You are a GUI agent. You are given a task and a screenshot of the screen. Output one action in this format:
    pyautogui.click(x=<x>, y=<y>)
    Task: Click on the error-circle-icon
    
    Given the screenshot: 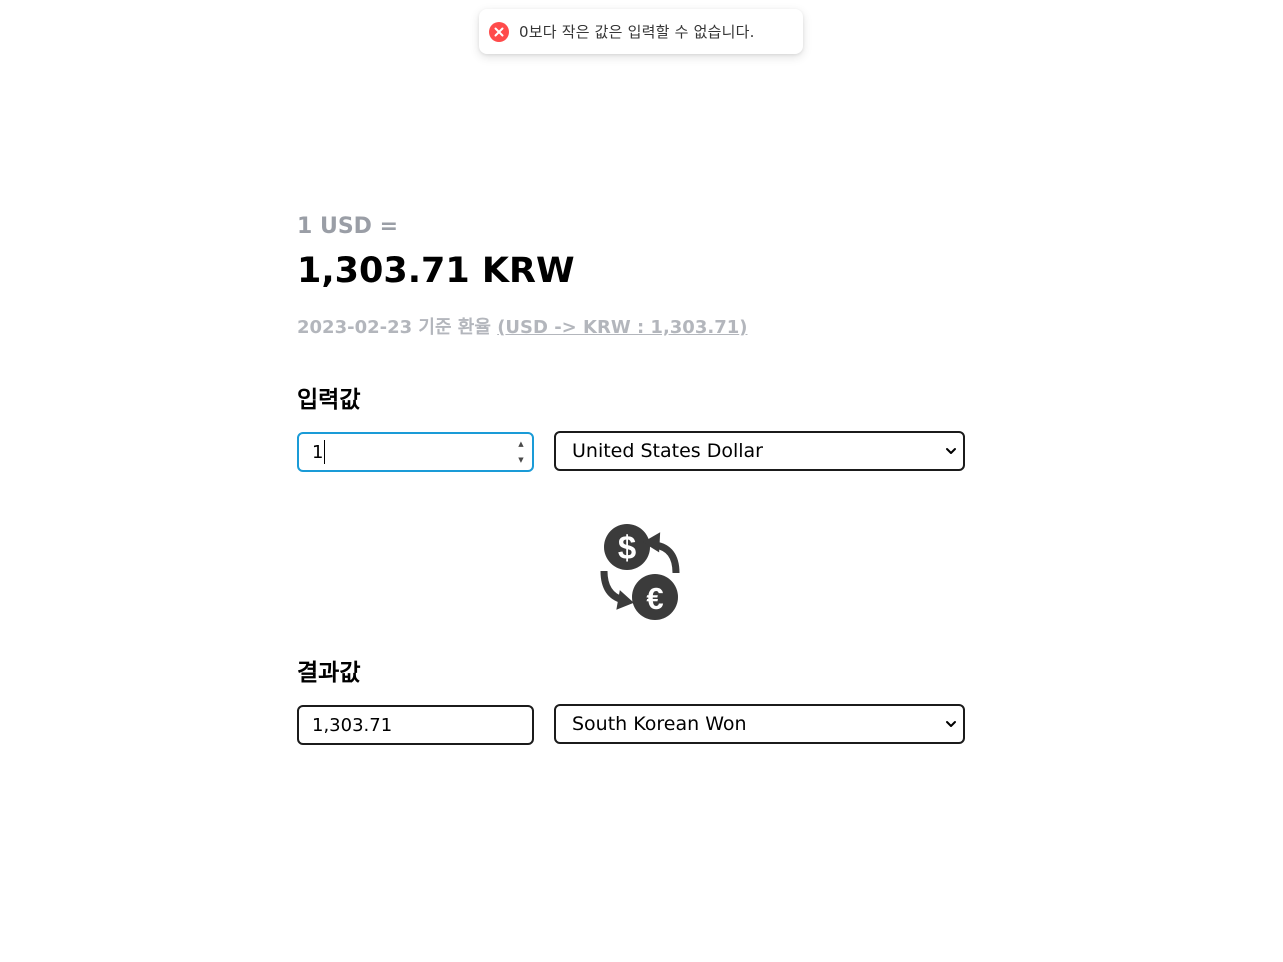 What is the action you would take?
    pyautogui.click(x=499, y=31)
    